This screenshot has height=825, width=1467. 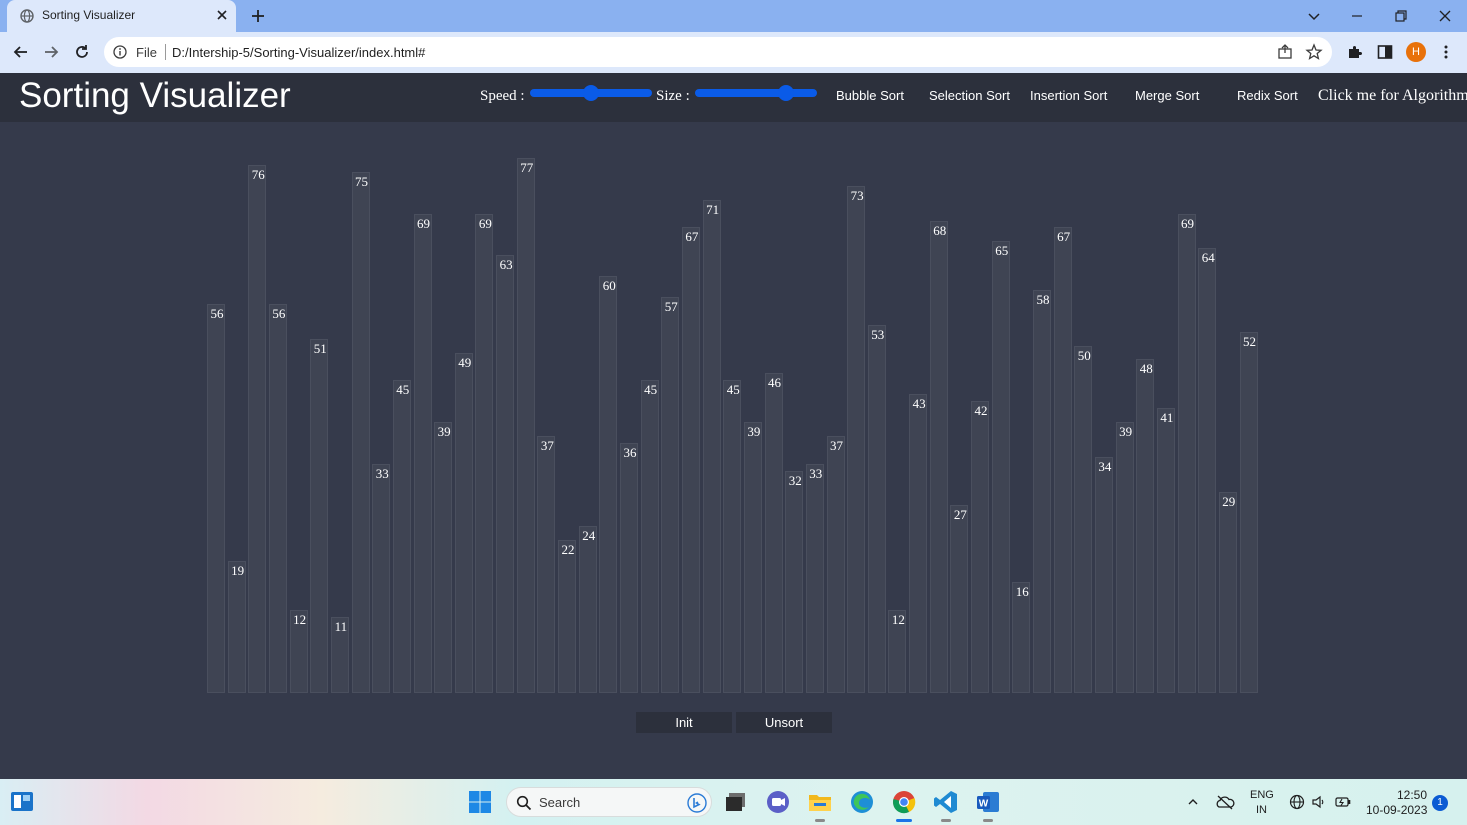 I want to click on windows-start-icon, so click(x=480, y=802).